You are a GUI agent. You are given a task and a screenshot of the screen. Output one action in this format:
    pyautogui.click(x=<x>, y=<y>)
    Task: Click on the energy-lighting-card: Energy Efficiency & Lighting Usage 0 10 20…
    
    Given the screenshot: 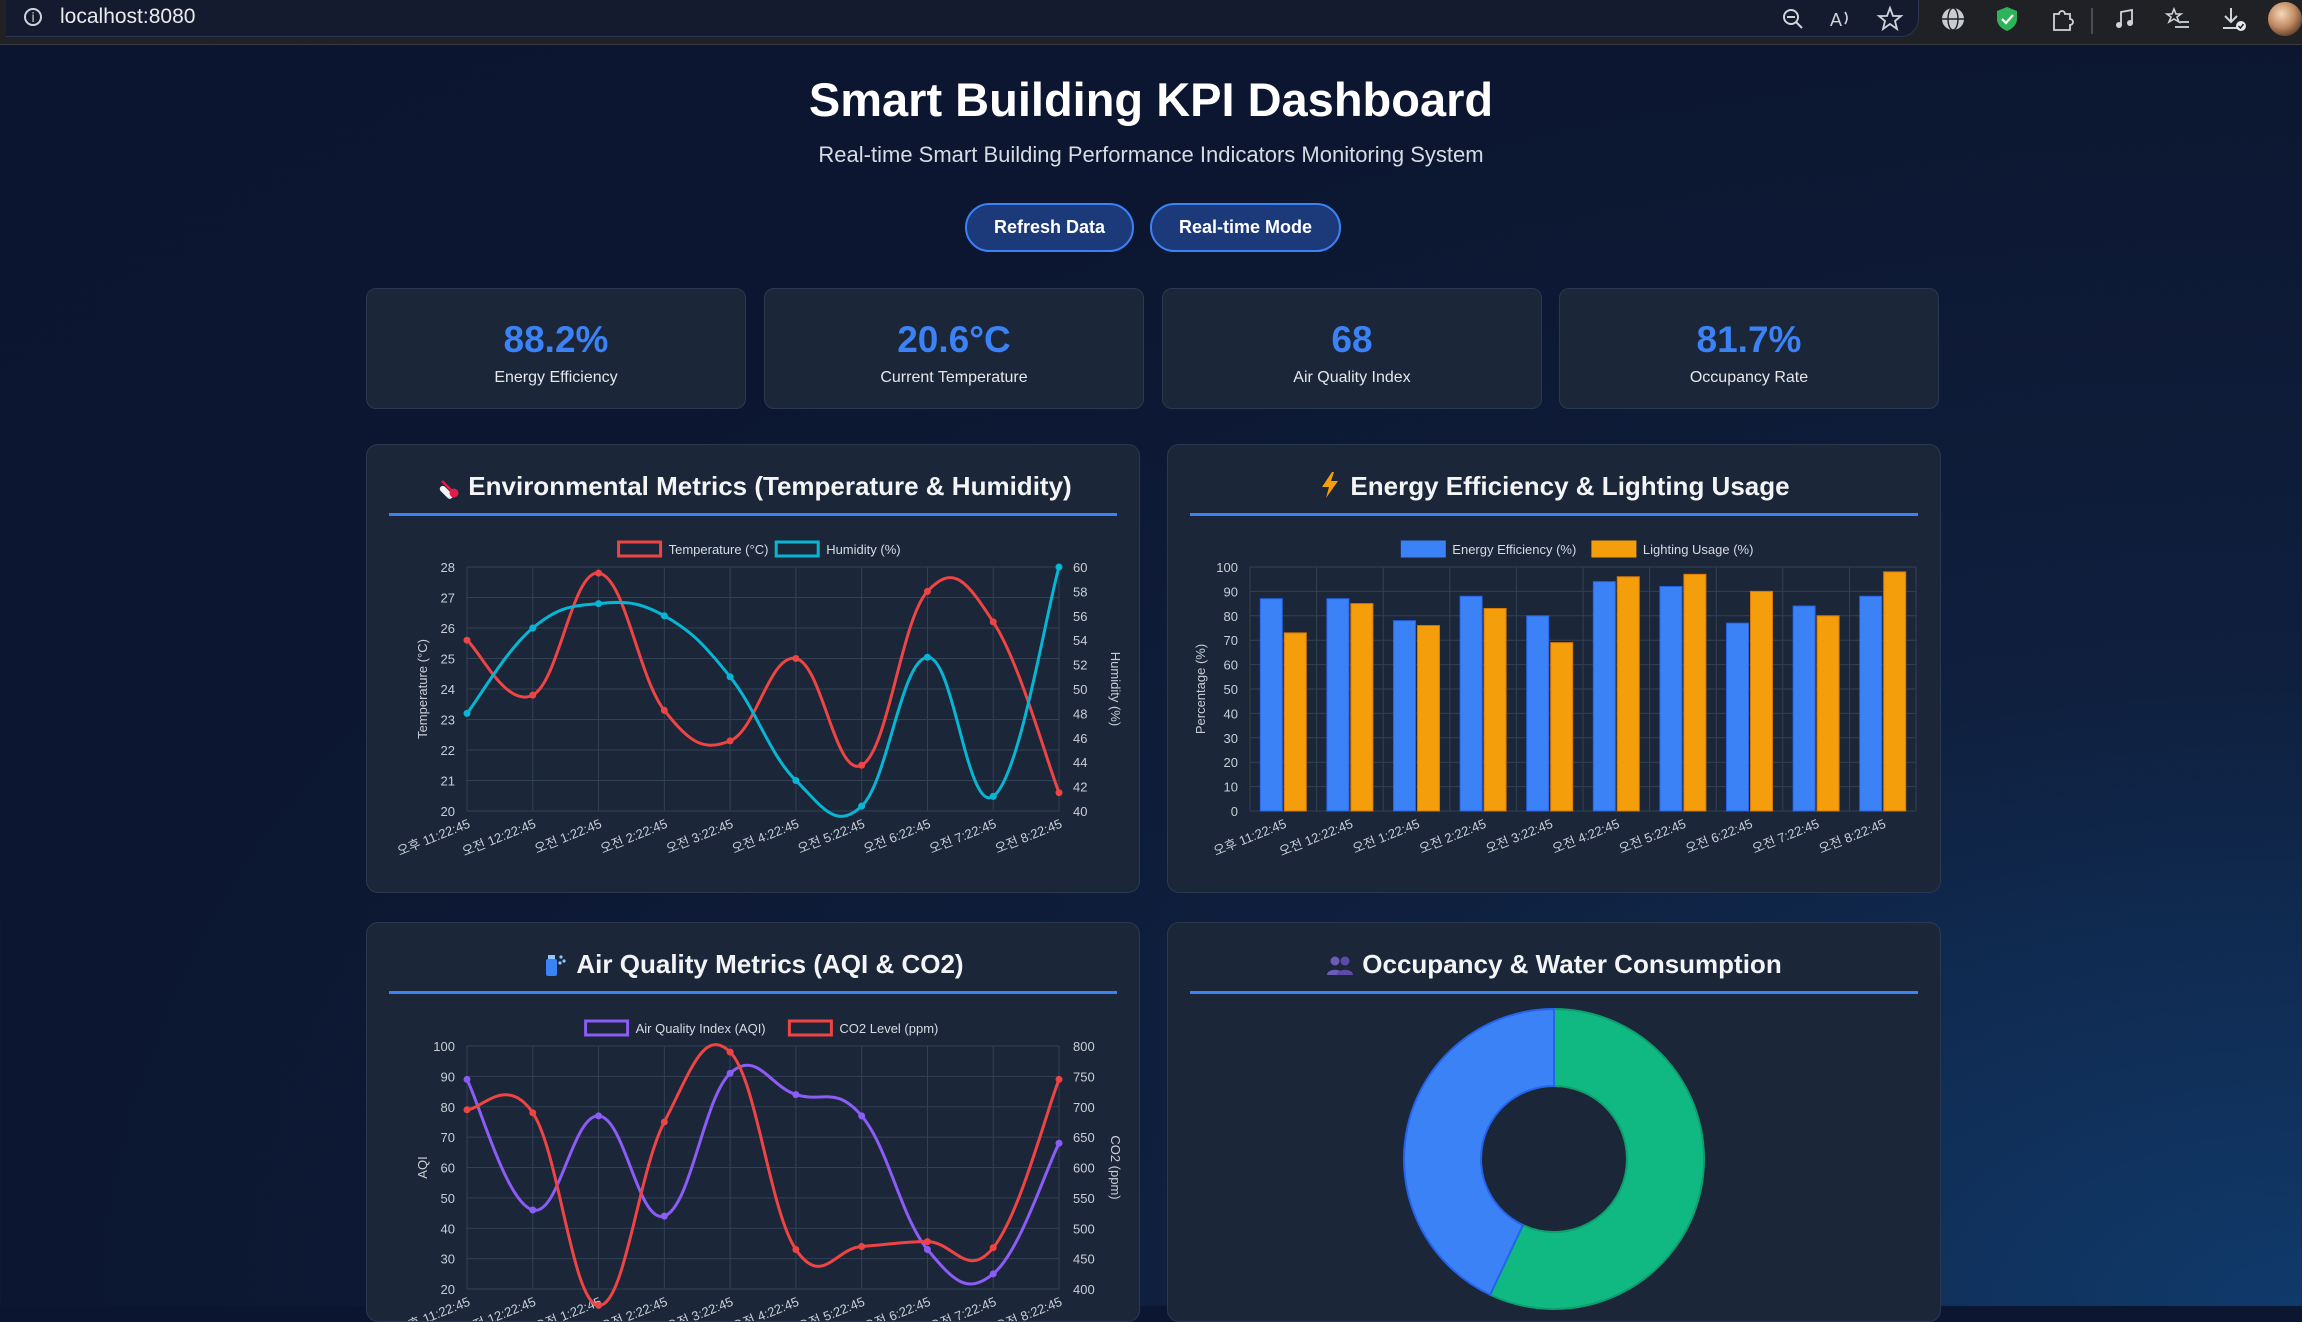 What is the action you would take?
    pyautogui.click(x=1554, y=668)
    